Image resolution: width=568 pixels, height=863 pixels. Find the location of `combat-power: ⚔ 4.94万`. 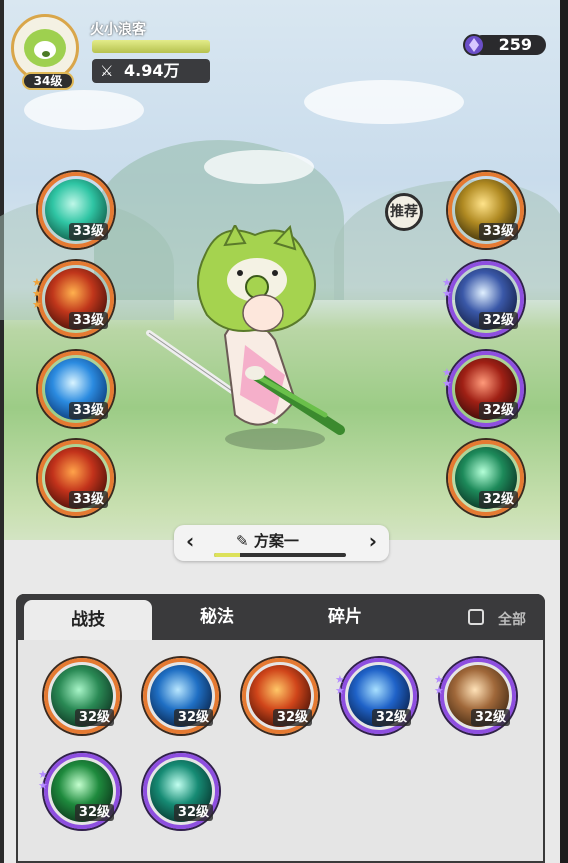

combat-power: ⚔ 4.94万 is located at coordinates (151, 71).